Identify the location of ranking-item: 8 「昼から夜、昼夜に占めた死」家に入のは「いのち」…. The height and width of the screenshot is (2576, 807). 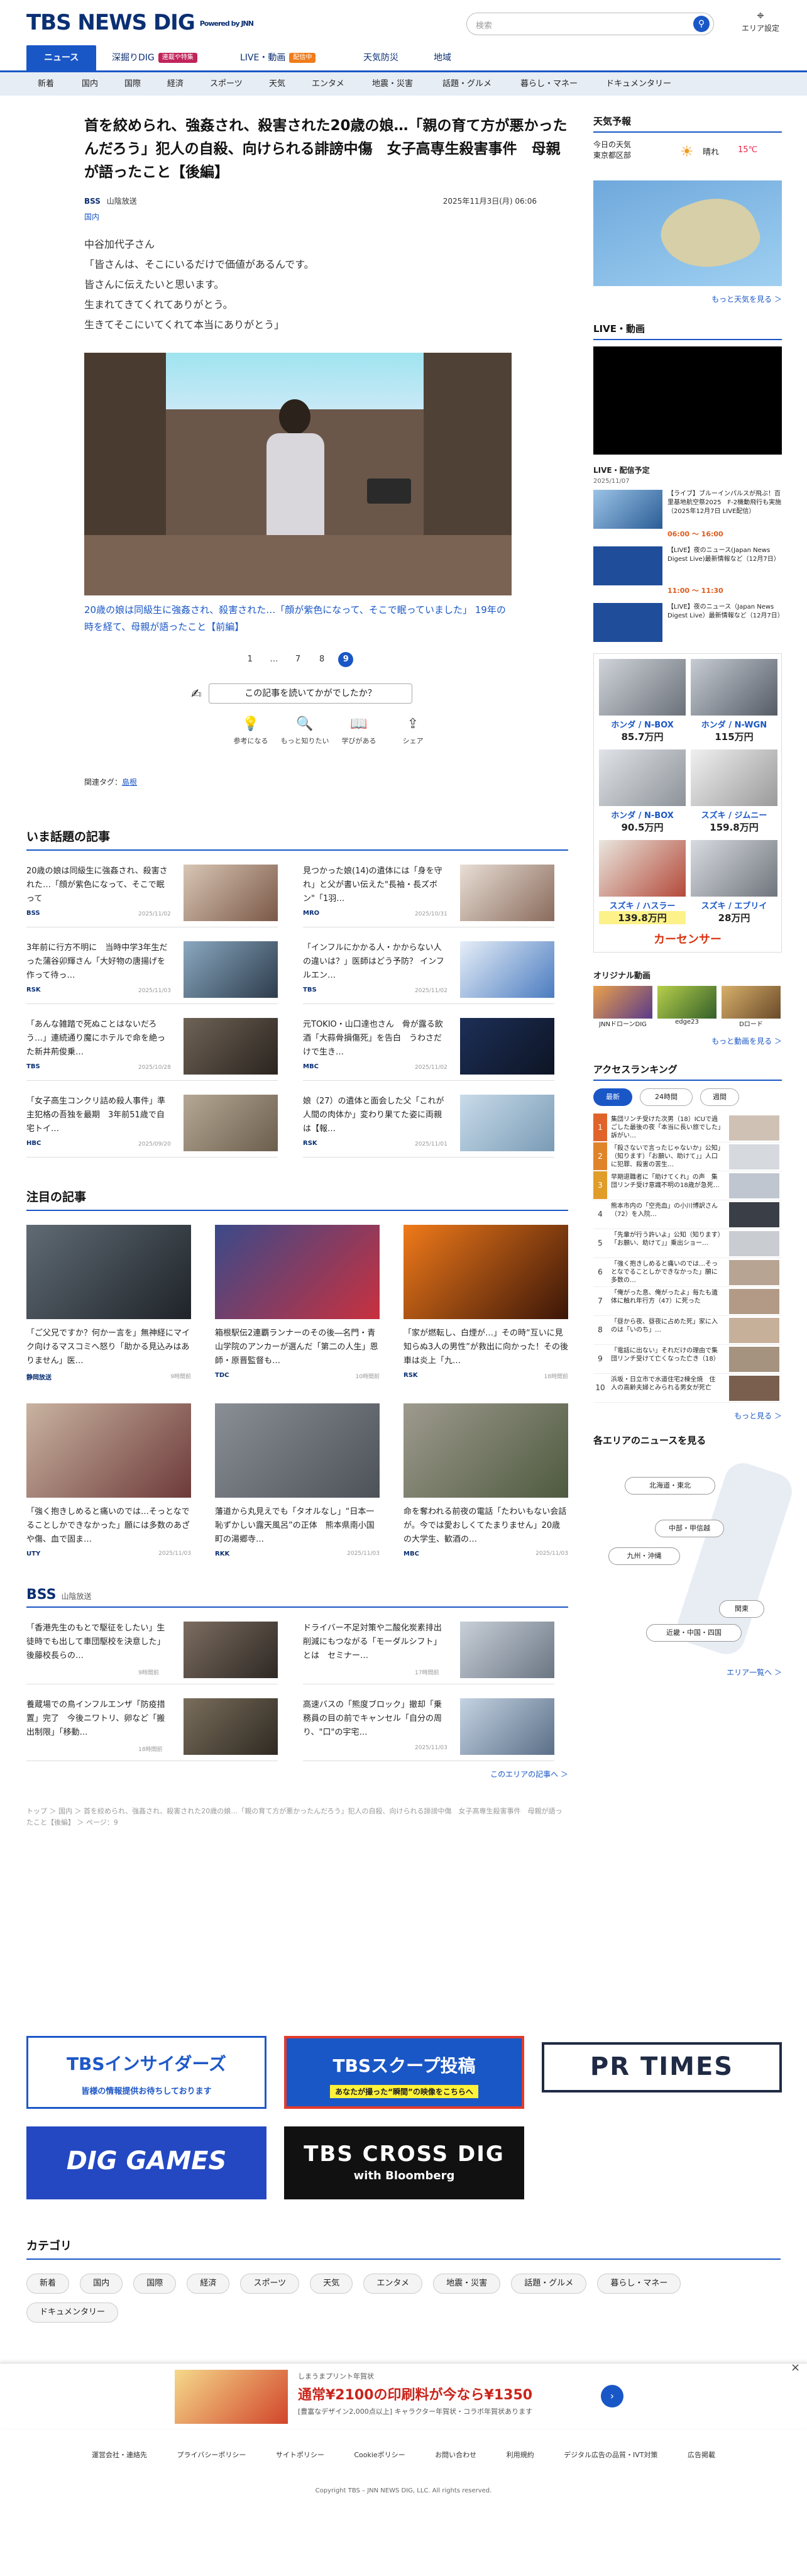
(687, 1330).